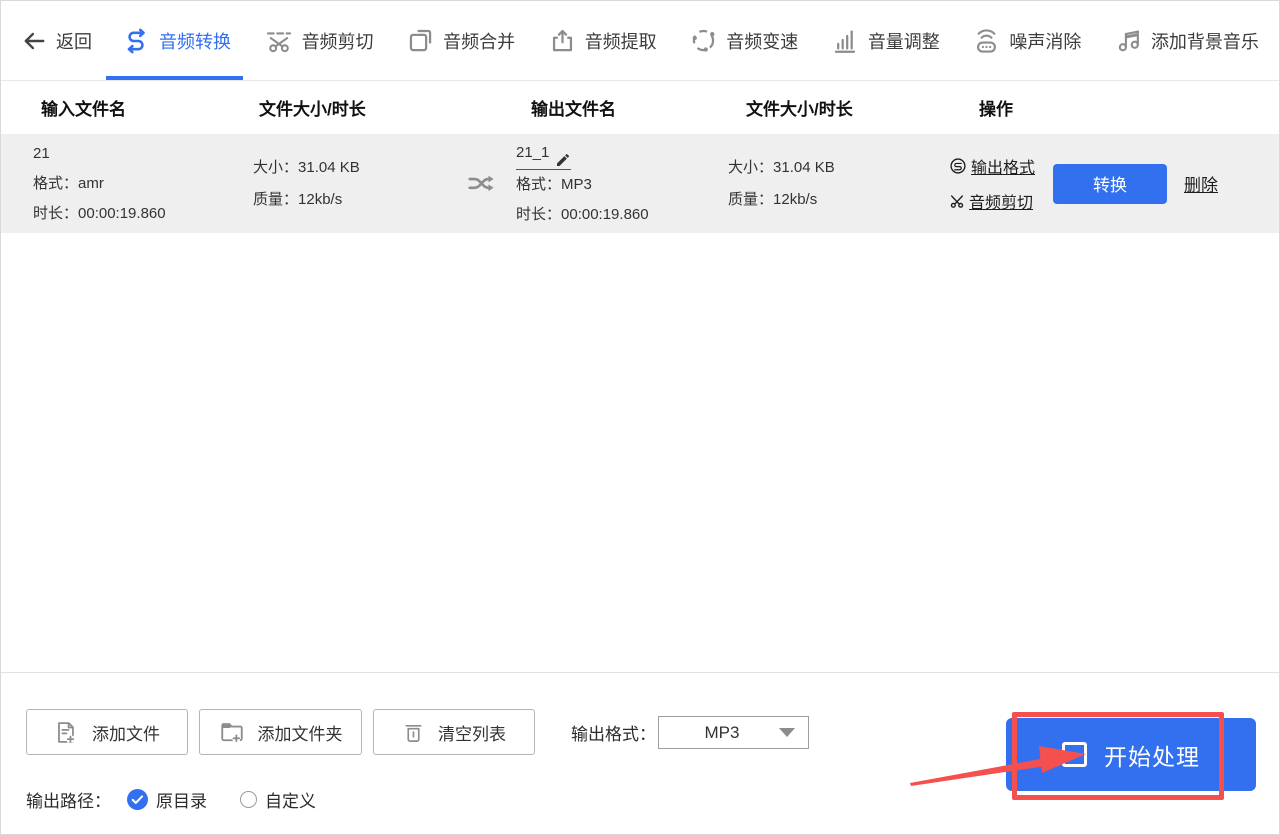 The height and width of the screenshot is (835, 1280). What do you see at coordinates (799, 109) in the screenshot?
I see `header-output-size-duration: 文件大小/时长` at bounding box center [799, 109].